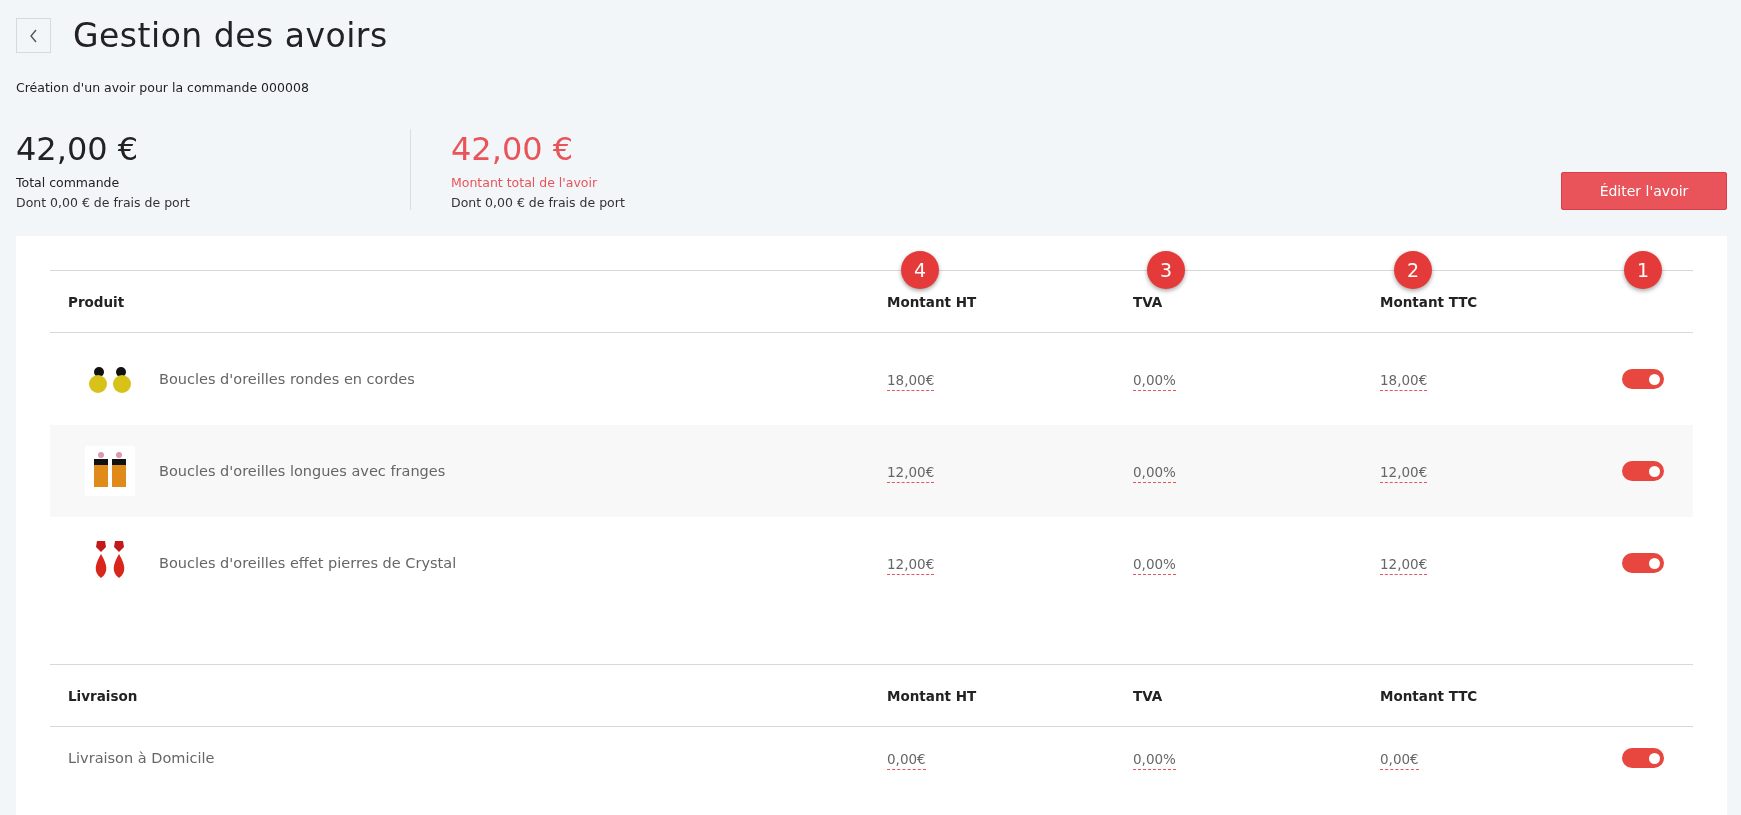 Image resolution: width=1741 pixels, height=815 pixels. I want to click on step-number-badge: 2, so click(1413, 270).